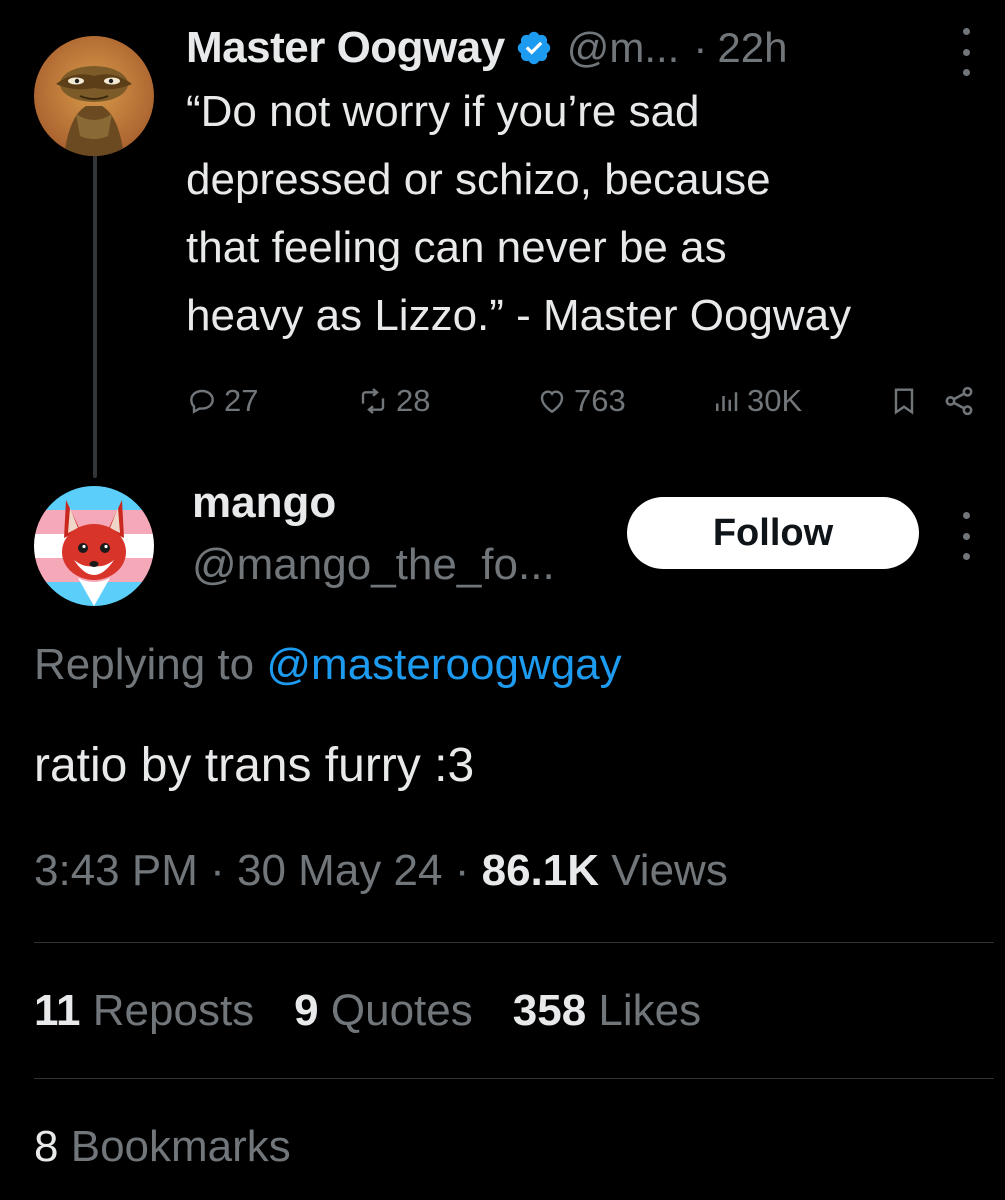 This screenshot has height=1200, width=1005. I want to click on fox-avatar-image, so click(94, 546).